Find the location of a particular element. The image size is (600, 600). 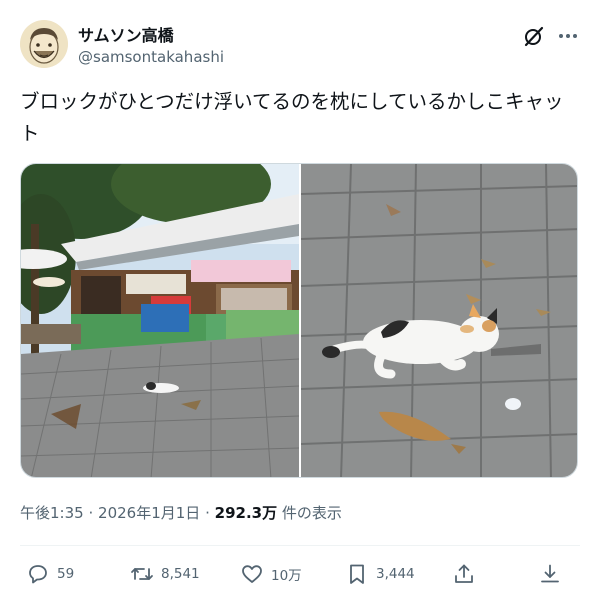

divider is located at coordinates (300, 545).